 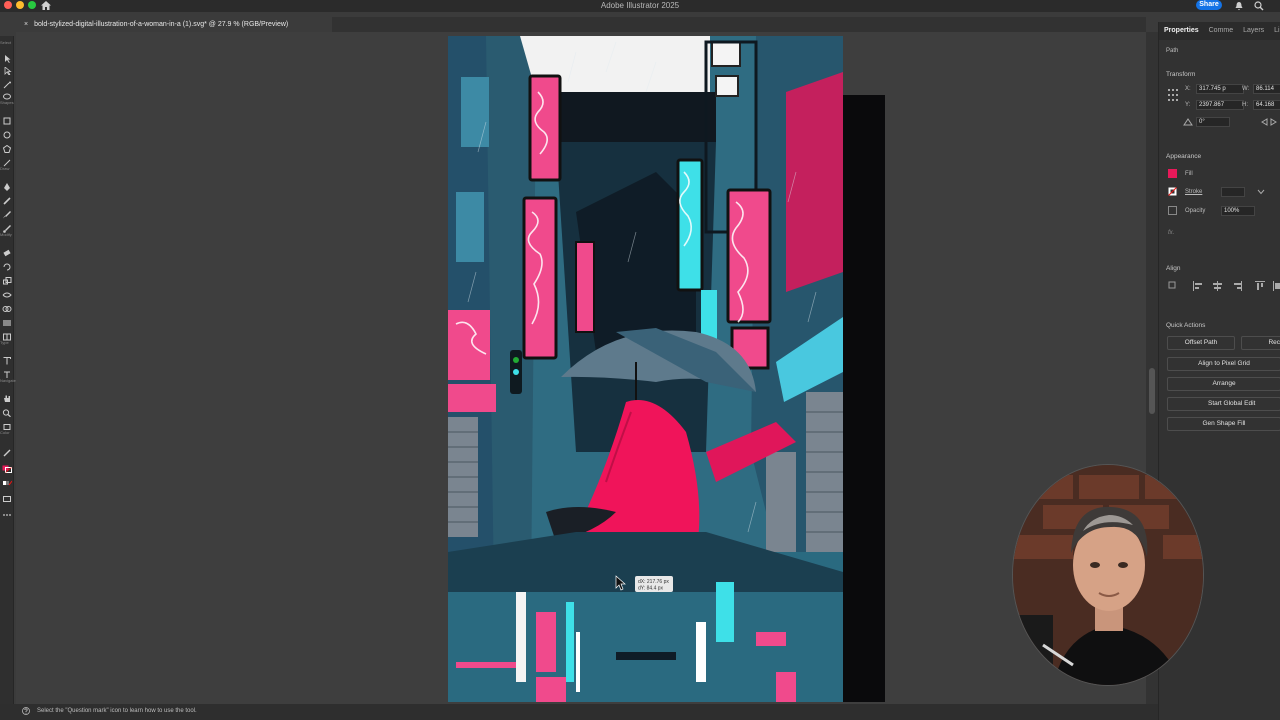 I want to click on scale-tool-icon, so click(x=7, y=278).